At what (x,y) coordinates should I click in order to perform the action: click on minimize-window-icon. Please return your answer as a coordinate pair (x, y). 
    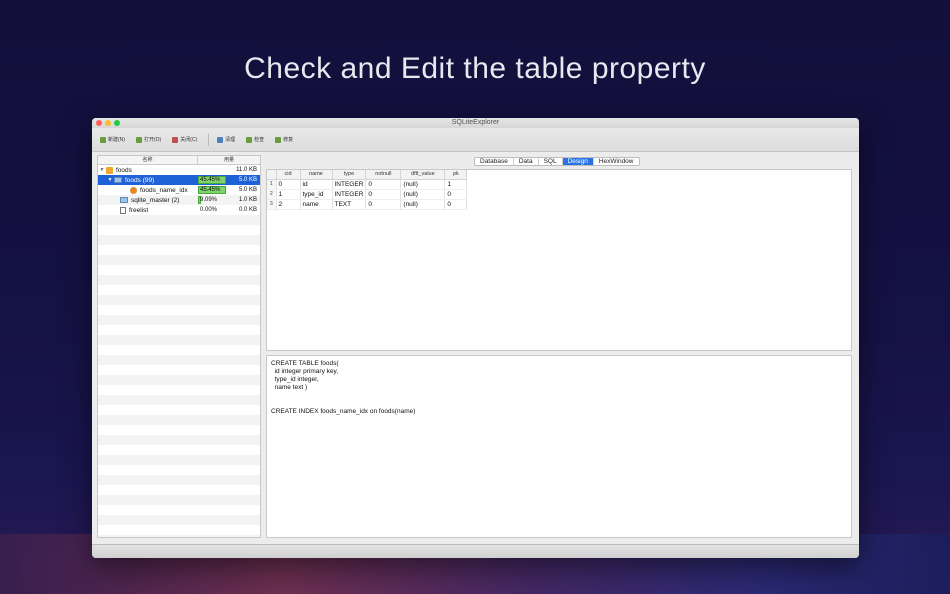
    Looking at the image, I should click on (108, 123).